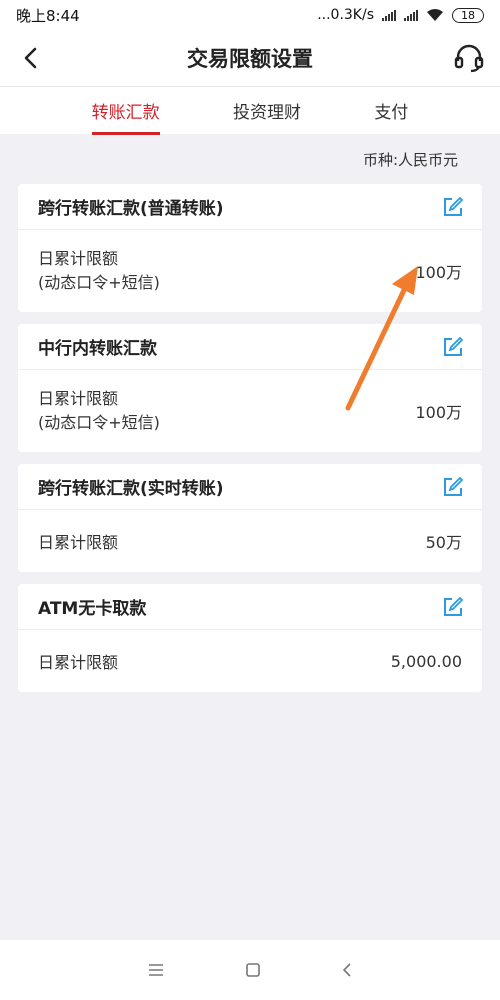 The height and width of the screenshot is (1000, 500). I want to click on tab-bar: 转账汇款 投资理财 支付, so click(250, 110).